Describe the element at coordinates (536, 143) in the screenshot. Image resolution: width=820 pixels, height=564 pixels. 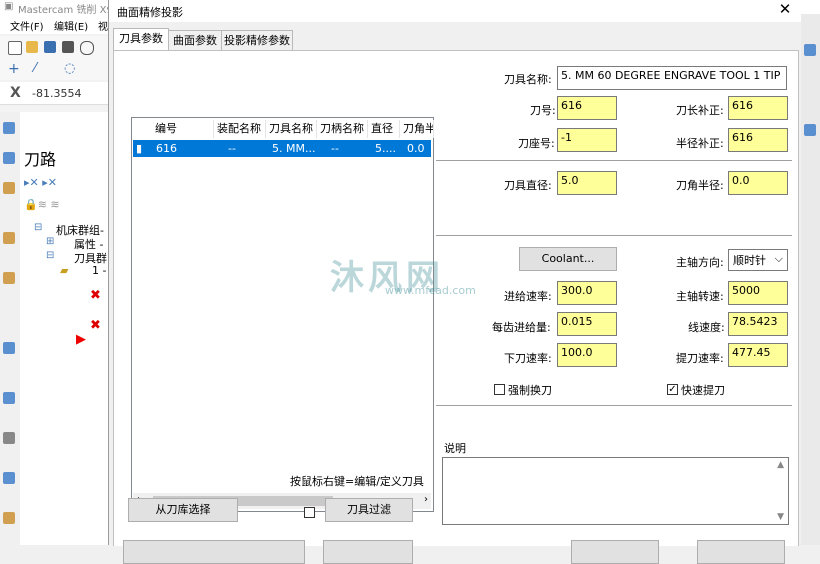
I see `holder-number-label: 刀座号:` at that location.